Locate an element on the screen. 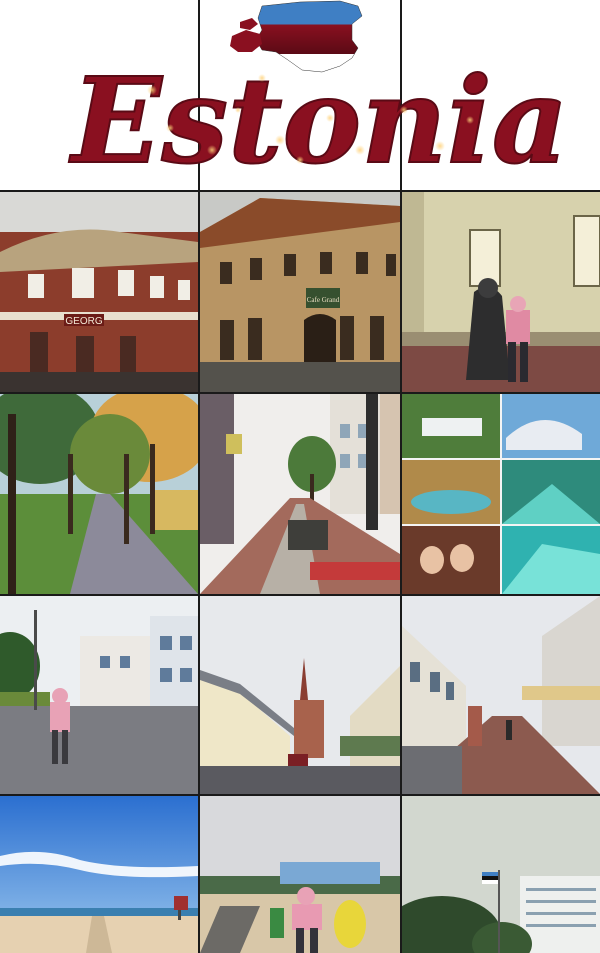 This screenshot has width=600, height=953. photo-hotel-georg: GEORG is located at coordinates (99, 292).